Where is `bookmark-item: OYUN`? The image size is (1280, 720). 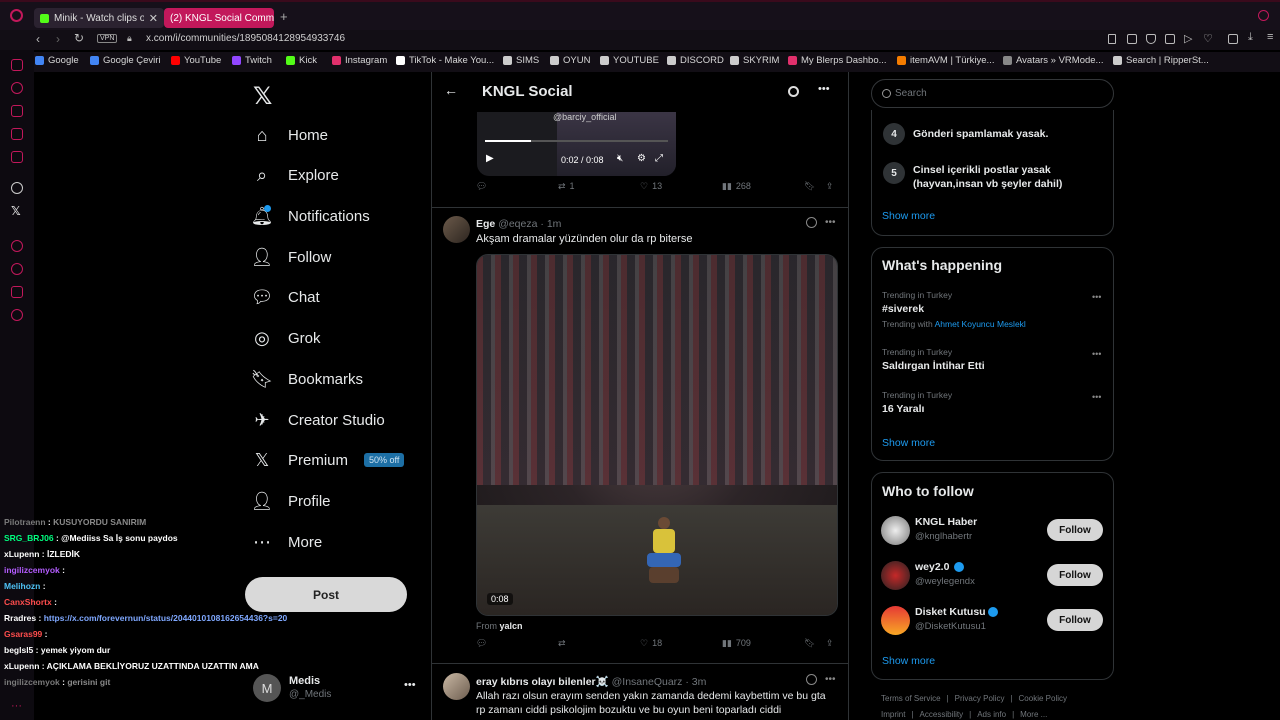 bookmark-item: OYUN is located at coordinates (570, 60).